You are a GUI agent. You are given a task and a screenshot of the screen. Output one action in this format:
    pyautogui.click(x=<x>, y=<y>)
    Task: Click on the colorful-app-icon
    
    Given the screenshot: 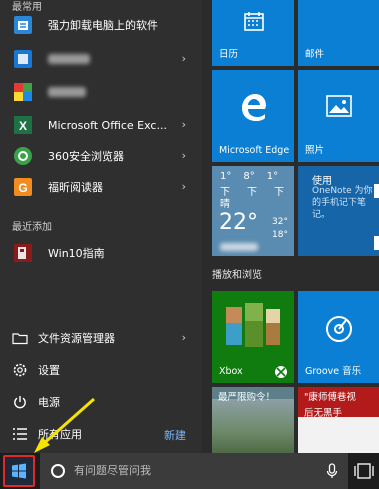 What is the action you would take?
    pyautogui.click(x=23, y=92)
    